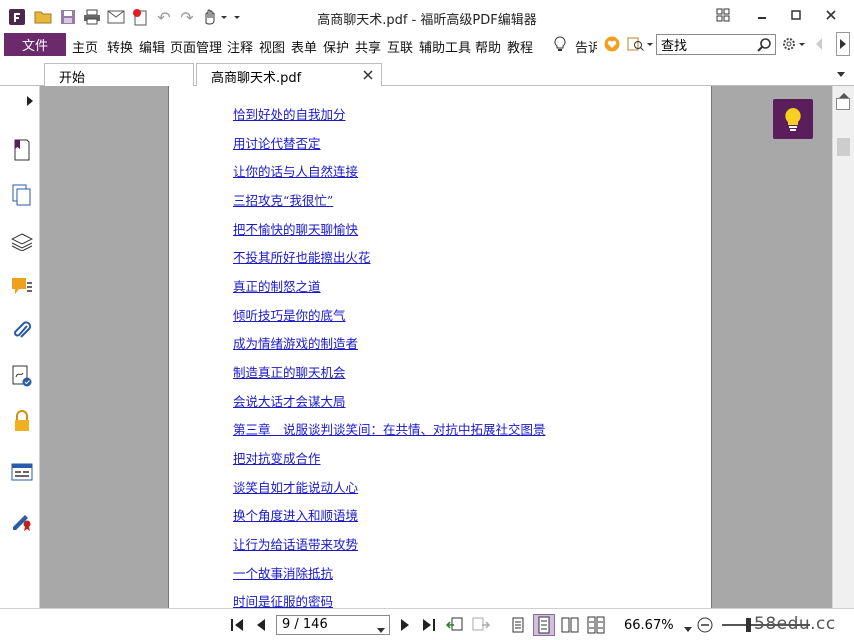  What do you see at coordinates (22, 376) in the screenshot?
I see `signature-panel-icon` at bounding box center [22, 376].